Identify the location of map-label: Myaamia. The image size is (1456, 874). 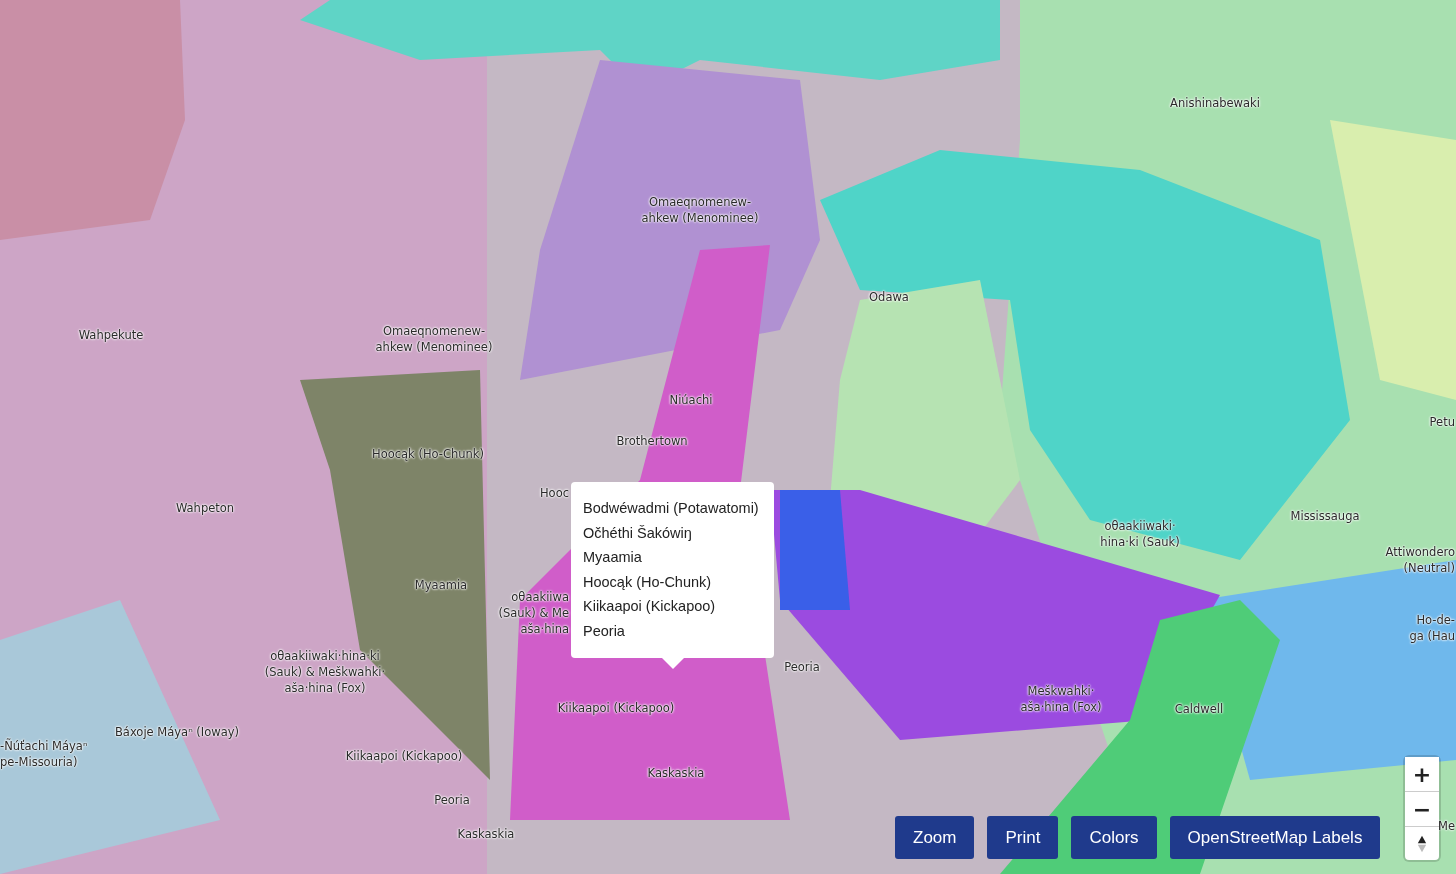
(441, 585).